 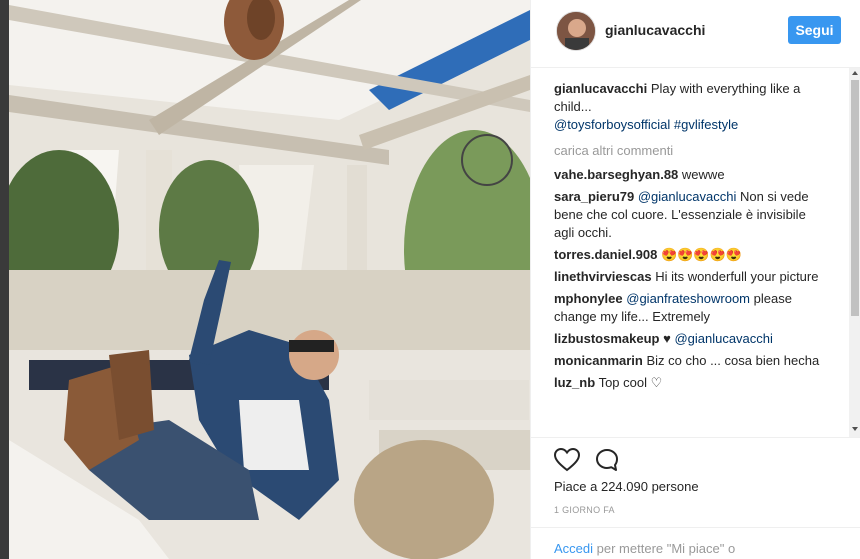 What do you see at coordinates (701, 151) in the screenshot?
I see `load-more-comments-link: carica altri commenti` at bounding box center [701, 151].